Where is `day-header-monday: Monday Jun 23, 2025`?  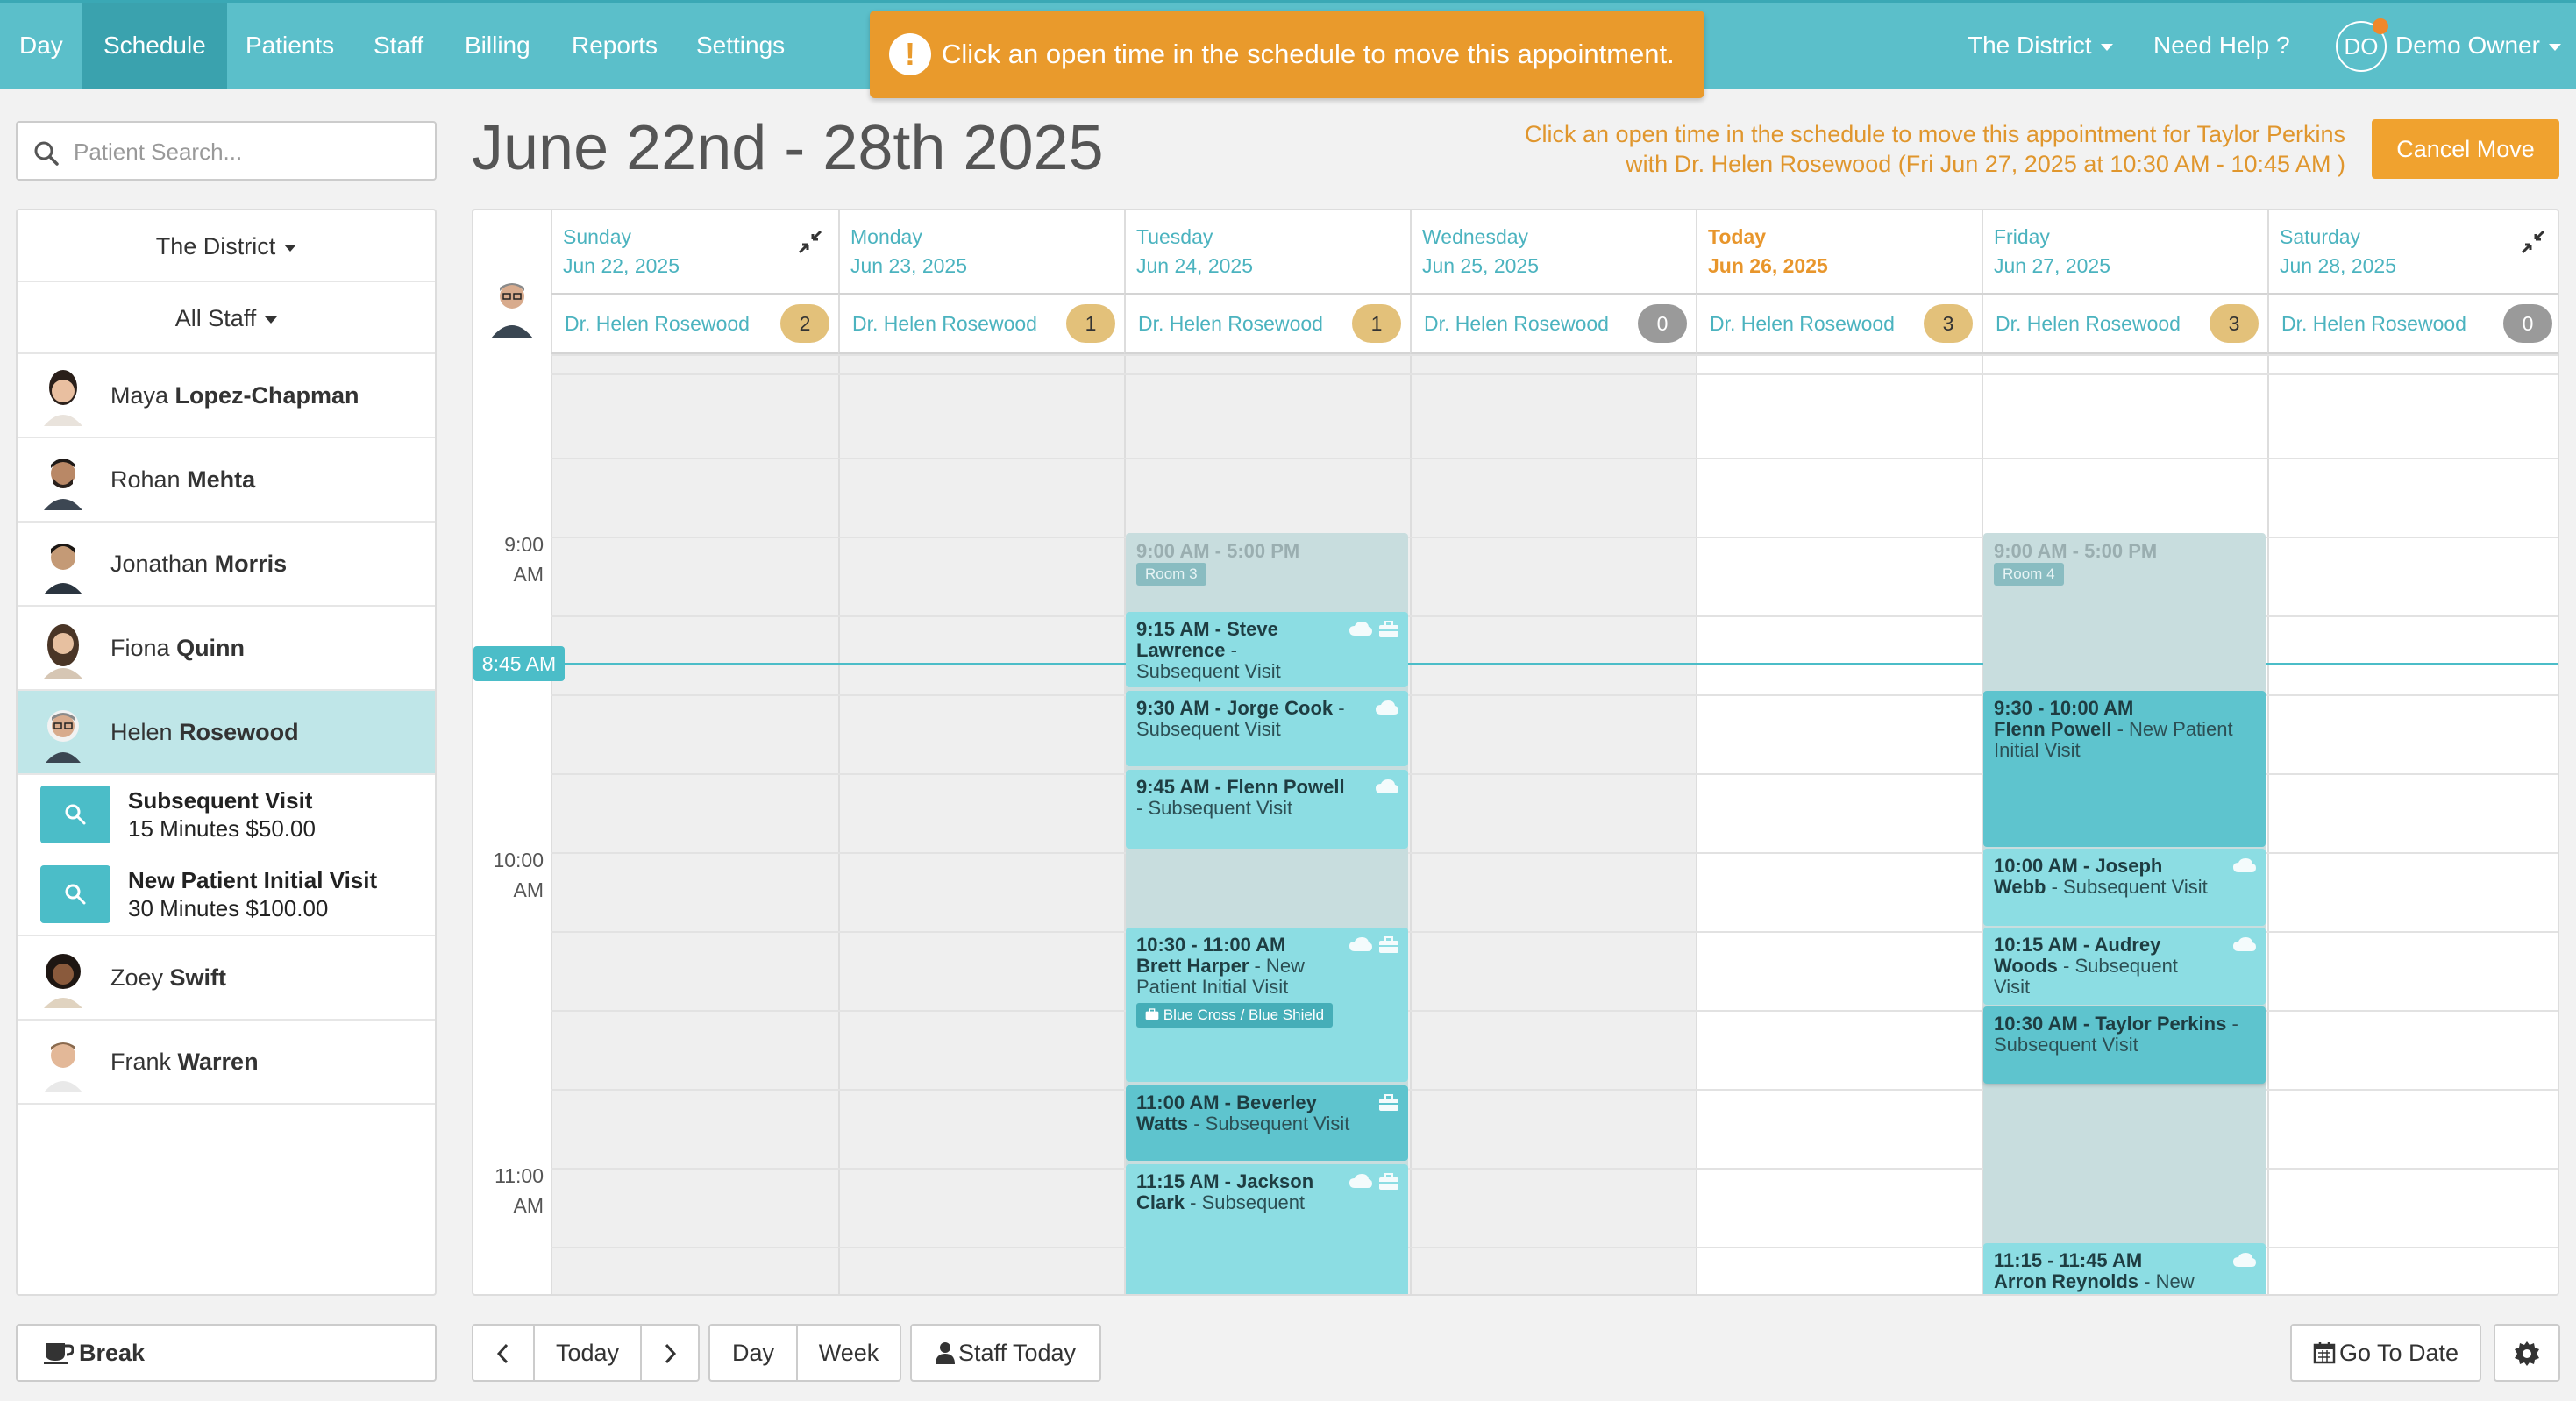 day-header-monday: Monday Jun 23, 2025 is located at coordinates (981, 252).